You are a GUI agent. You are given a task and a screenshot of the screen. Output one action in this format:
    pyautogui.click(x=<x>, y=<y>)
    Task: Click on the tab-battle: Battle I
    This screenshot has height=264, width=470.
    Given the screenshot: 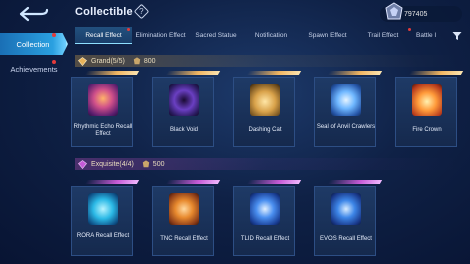 What is the action you would take?
    pyautogui.click(x=428, y=35)
    